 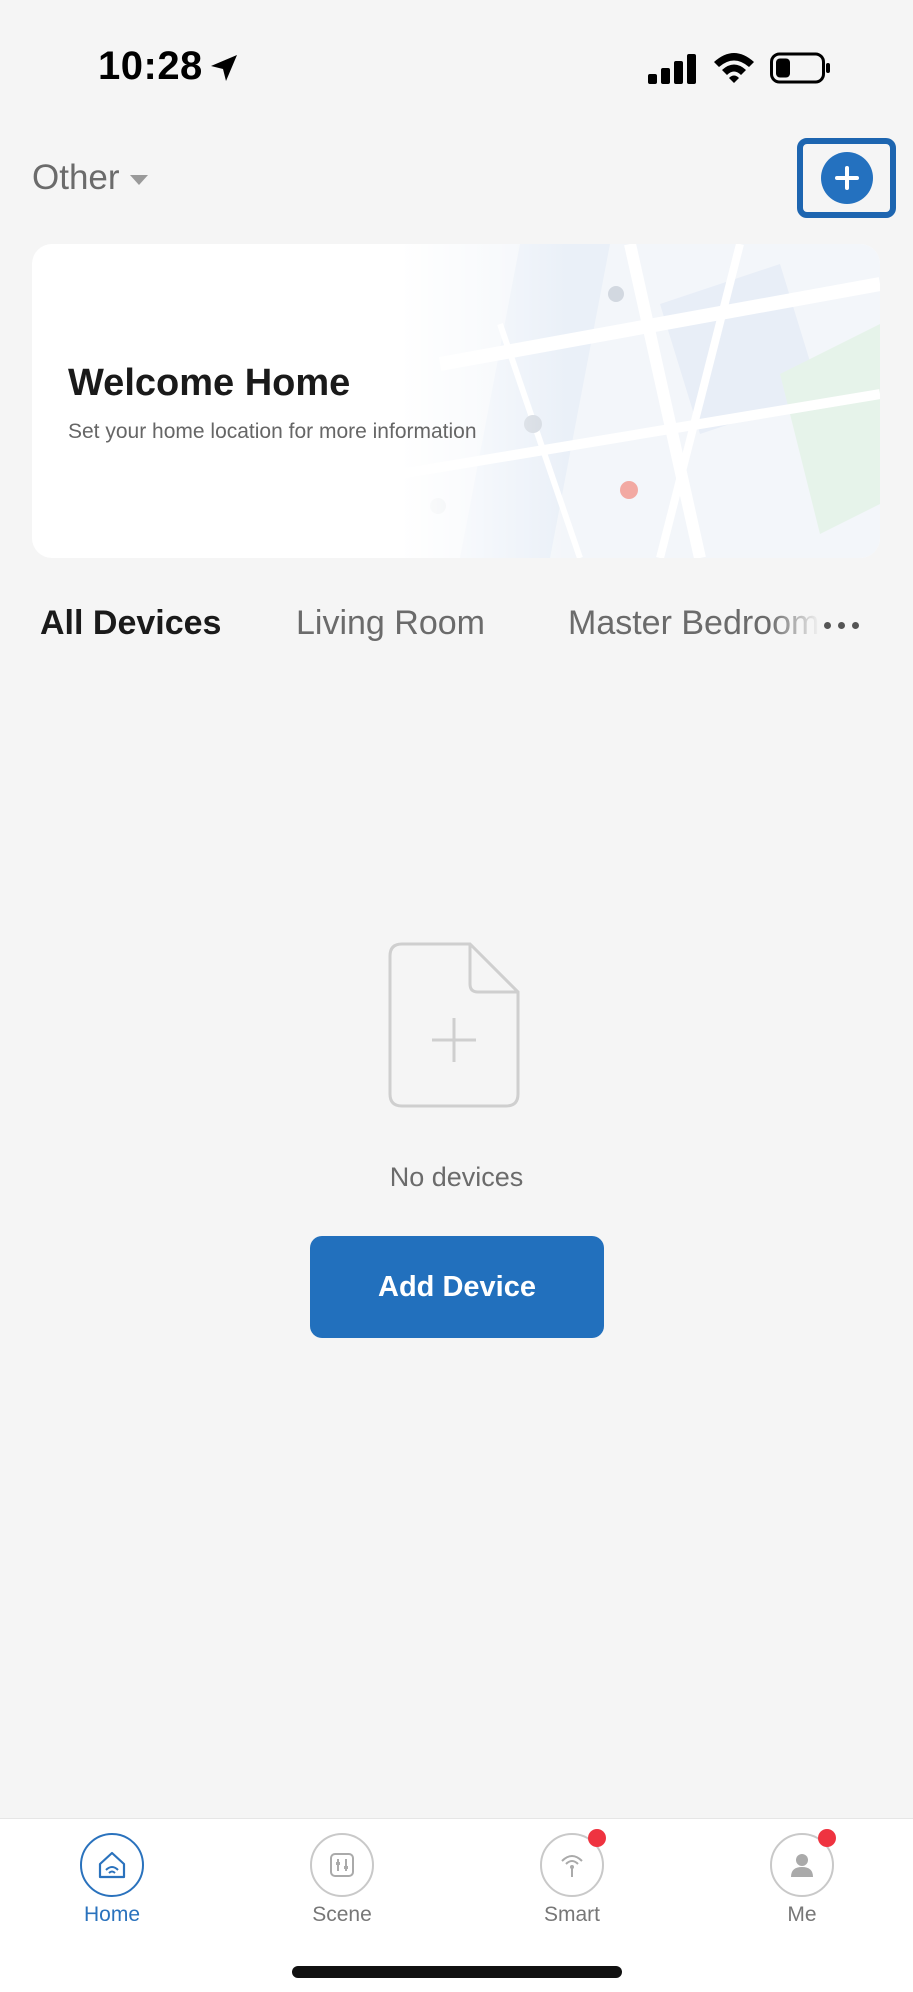 I want to click on nav-scene-label: Scene, so click(x=342, y=1914).